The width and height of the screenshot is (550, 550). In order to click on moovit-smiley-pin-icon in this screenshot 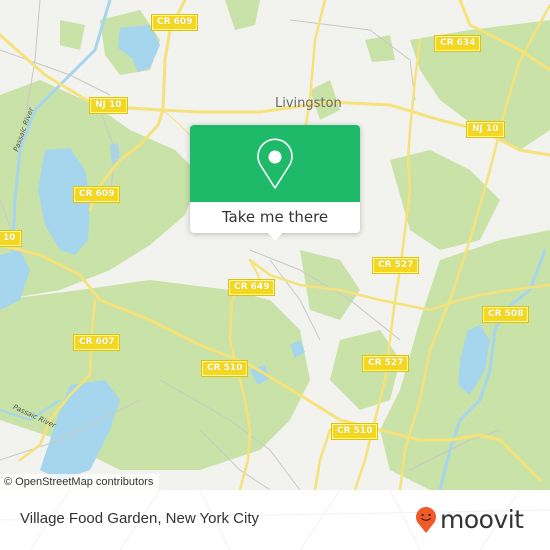, I will do `click(426, 520)`.